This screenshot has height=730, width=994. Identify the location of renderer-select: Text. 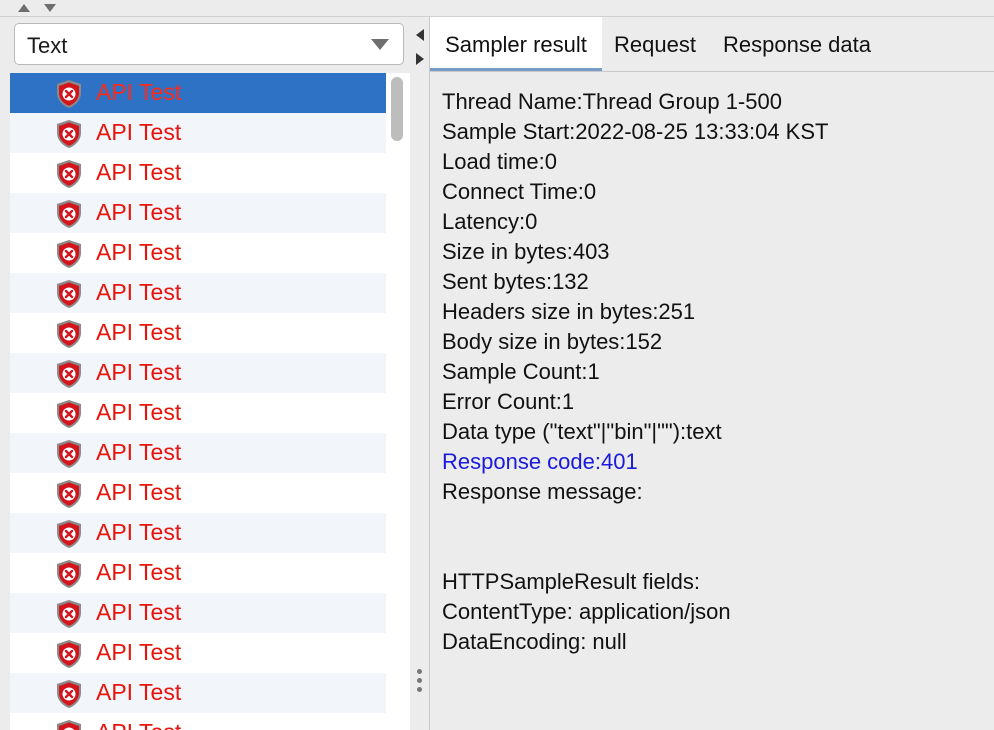
(209, 44).